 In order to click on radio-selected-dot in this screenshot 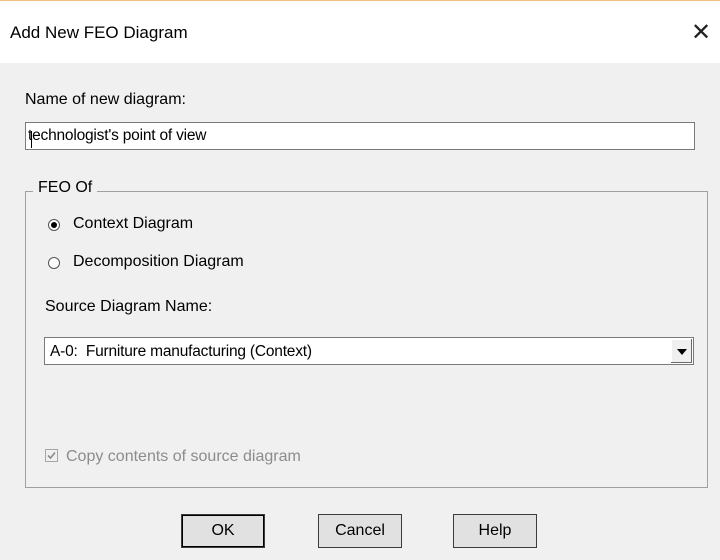, I will do `click(54, 225)`.